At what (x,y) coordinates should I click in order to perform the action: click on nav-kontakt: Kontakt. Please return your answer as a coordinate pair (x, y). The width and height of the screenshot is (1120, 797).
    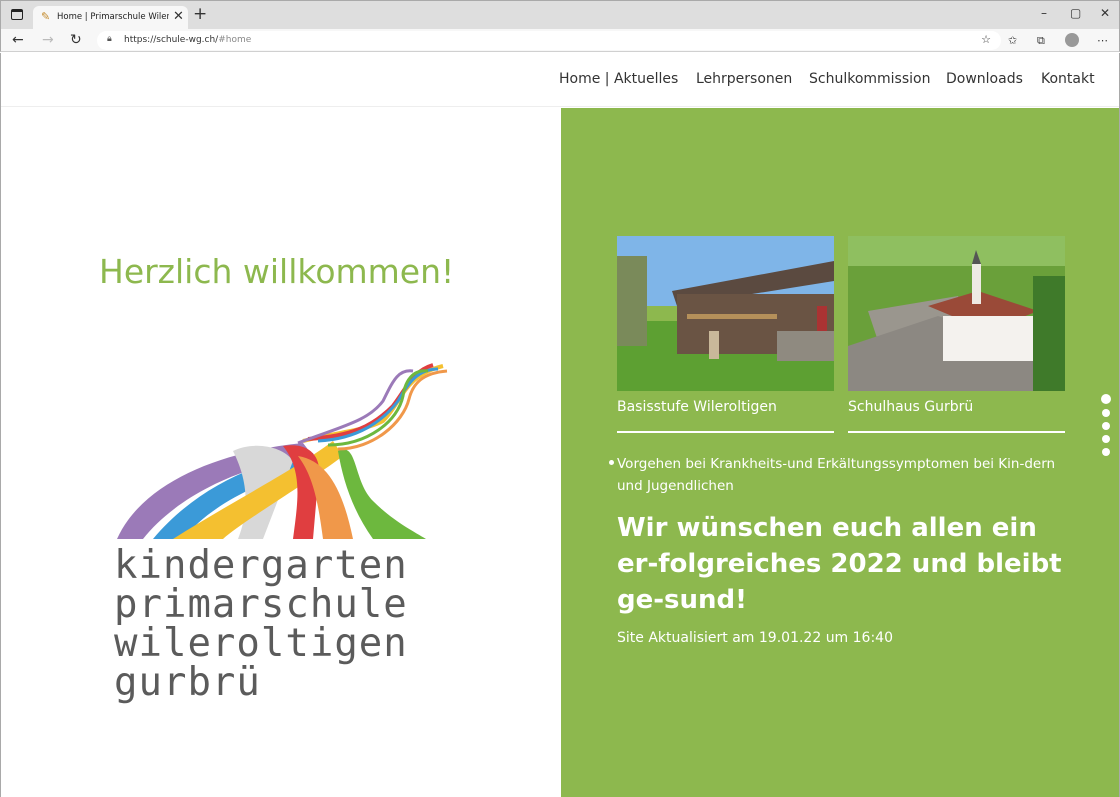
    Looking at the image, I should click on (1068, 79).